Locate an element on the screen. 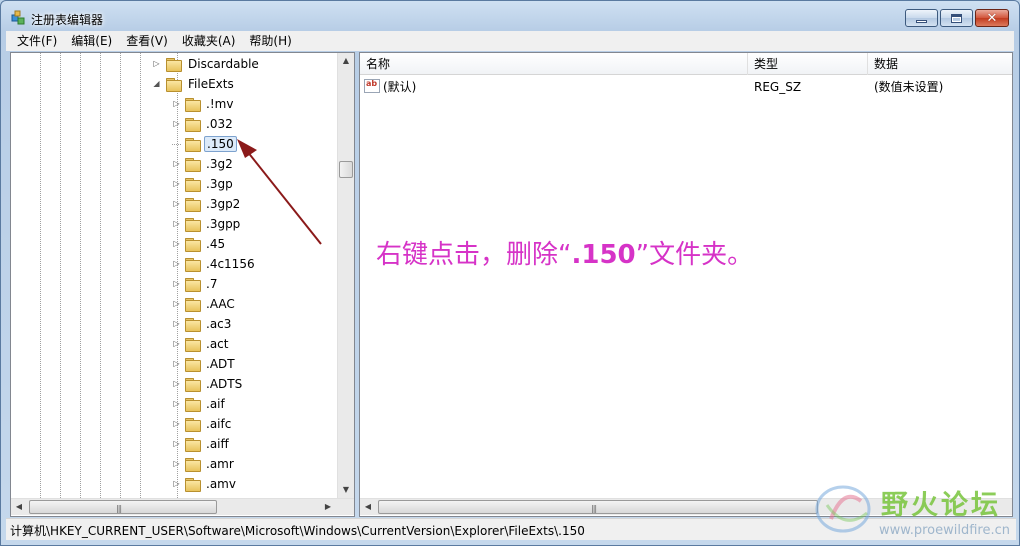 The width and height of the screenshot is (1020, 546). tree-node-label: .AAC is located at coordinates (220, 304).